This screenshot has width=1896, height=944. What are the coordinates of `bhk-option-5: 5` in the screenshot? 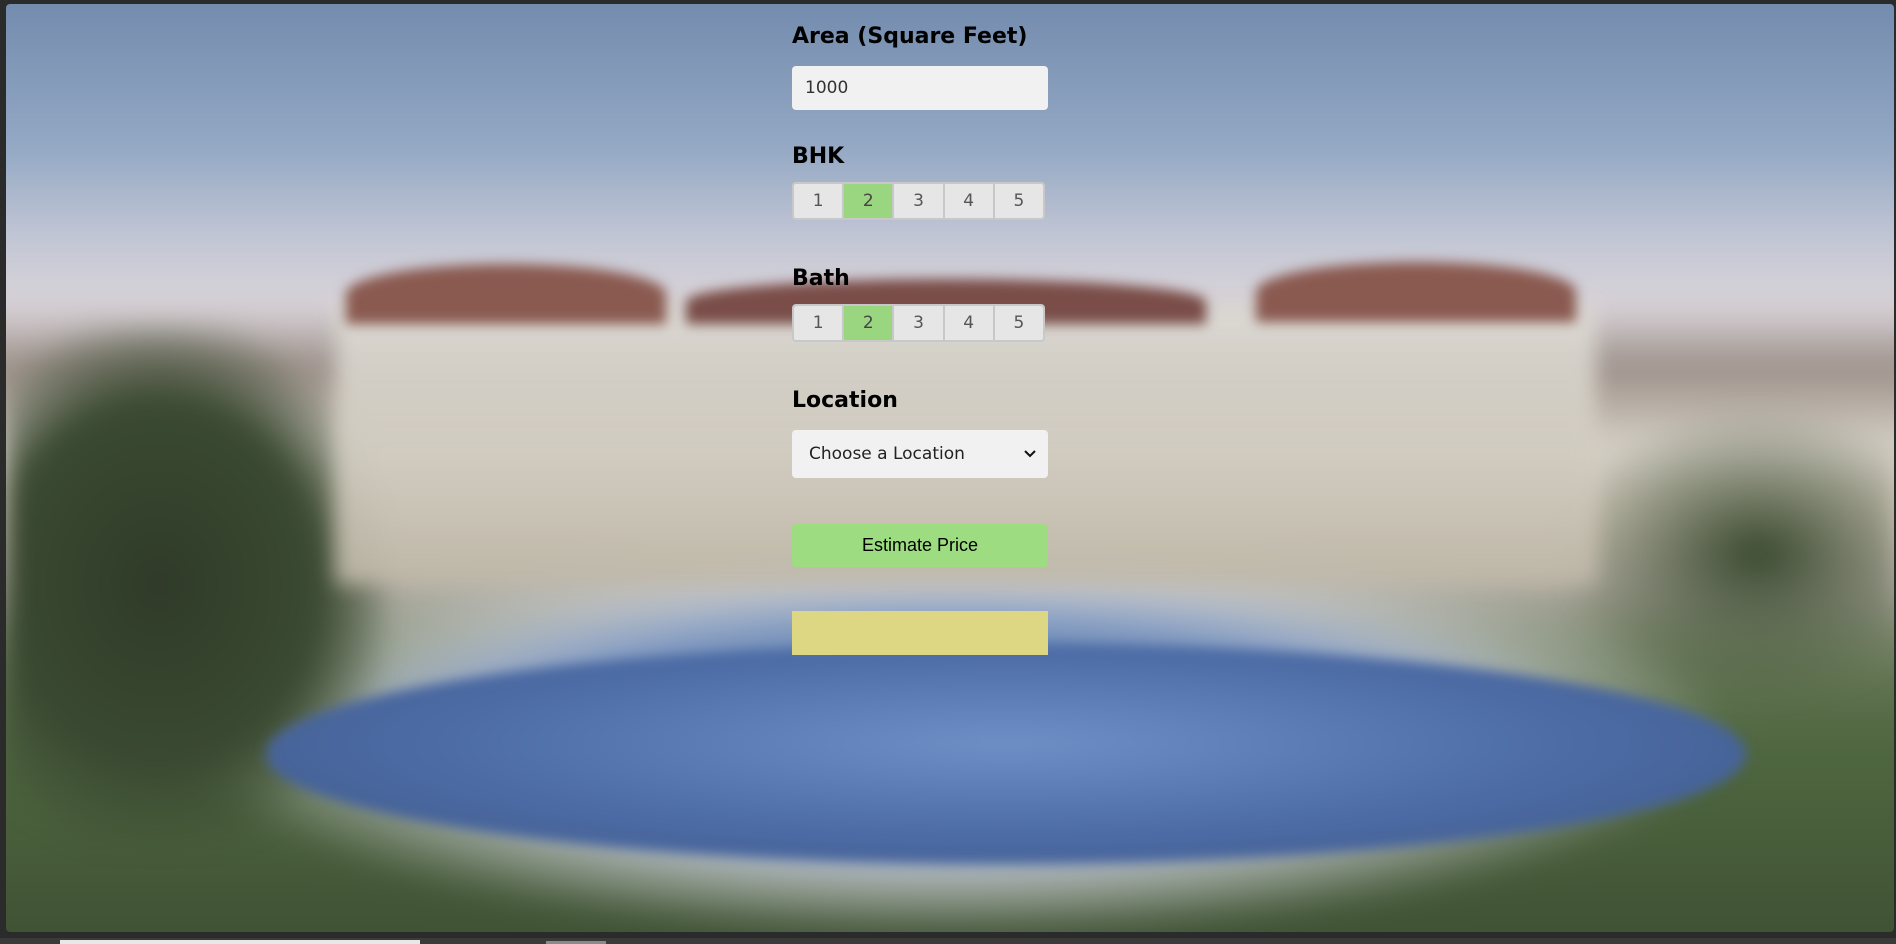 It's located at (1018, 201).